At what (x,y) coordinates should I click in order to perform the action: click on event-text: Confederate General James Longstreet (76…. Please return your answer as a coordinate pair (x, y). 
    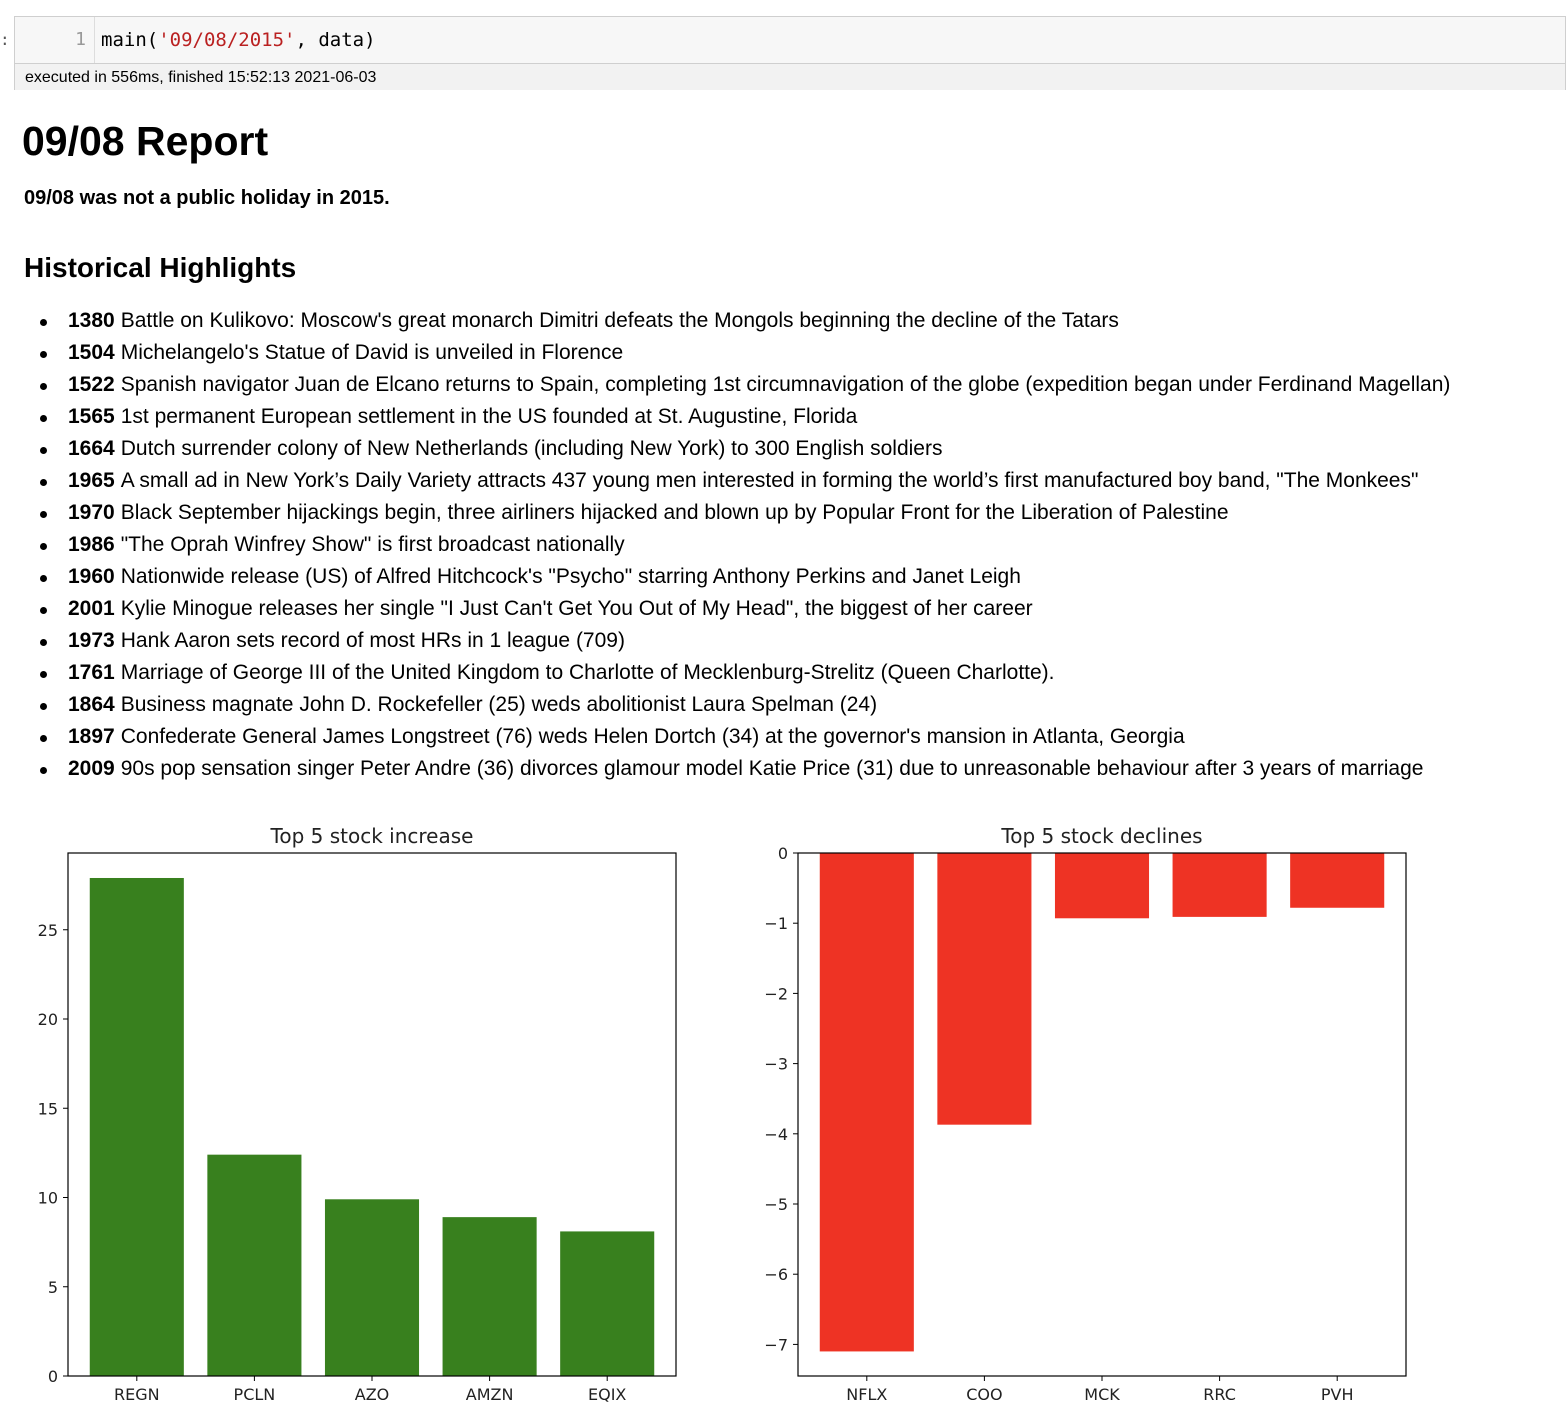
    Looking at the image, I should click on (652, 736).